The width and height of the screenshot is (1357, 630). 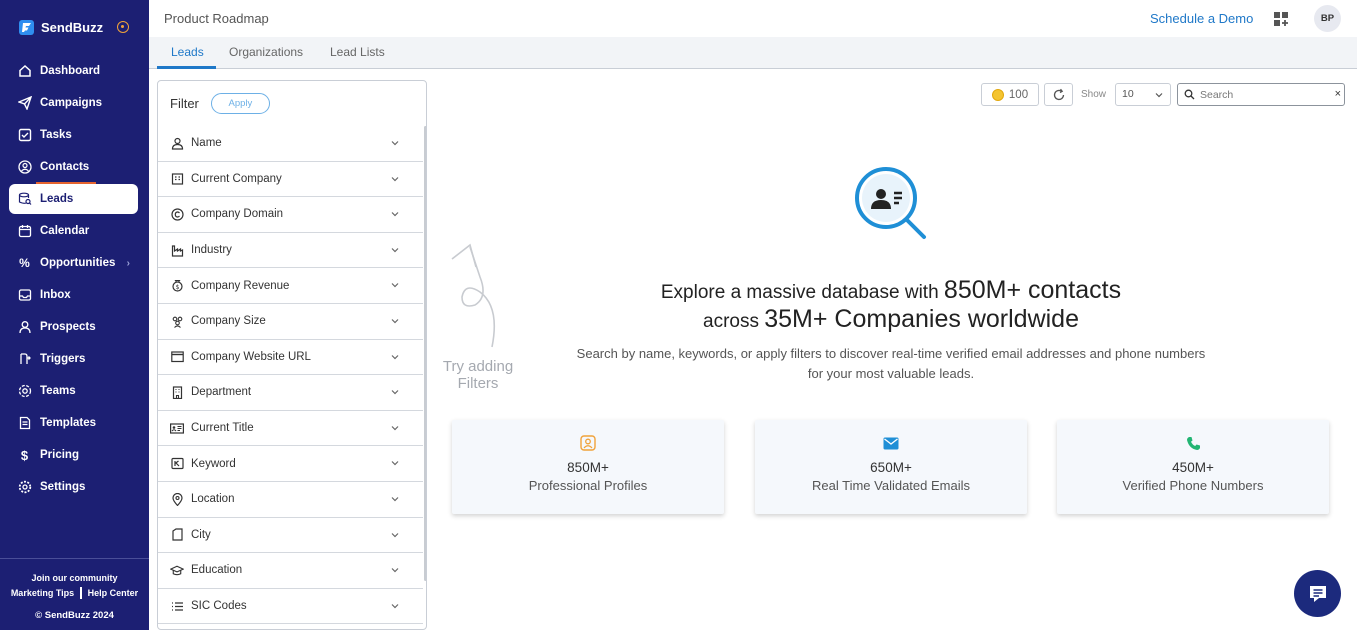 What do you see at coordinates (206, 143) in the screenshot?
I see `filter-label: Name` at bounding box center [206, 143].